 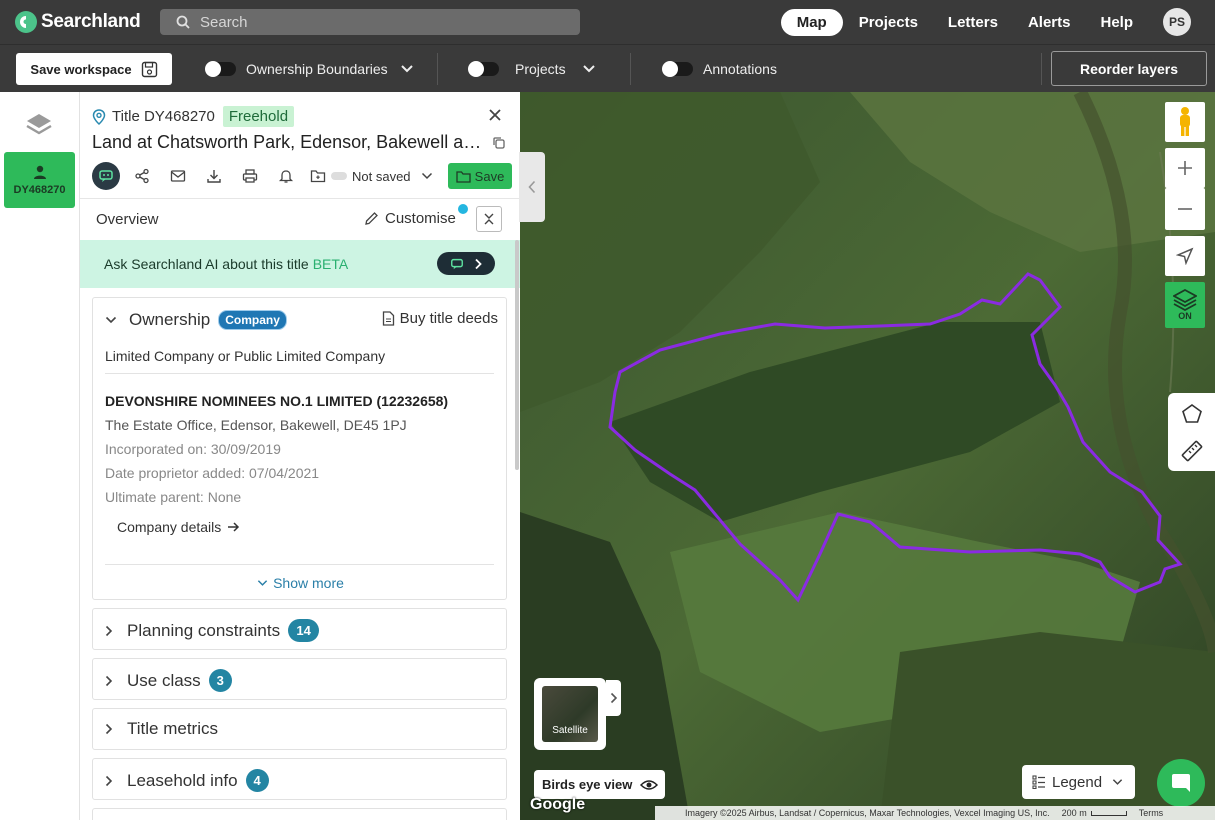 I want to click on print-icon, so click(x=250, y=176).